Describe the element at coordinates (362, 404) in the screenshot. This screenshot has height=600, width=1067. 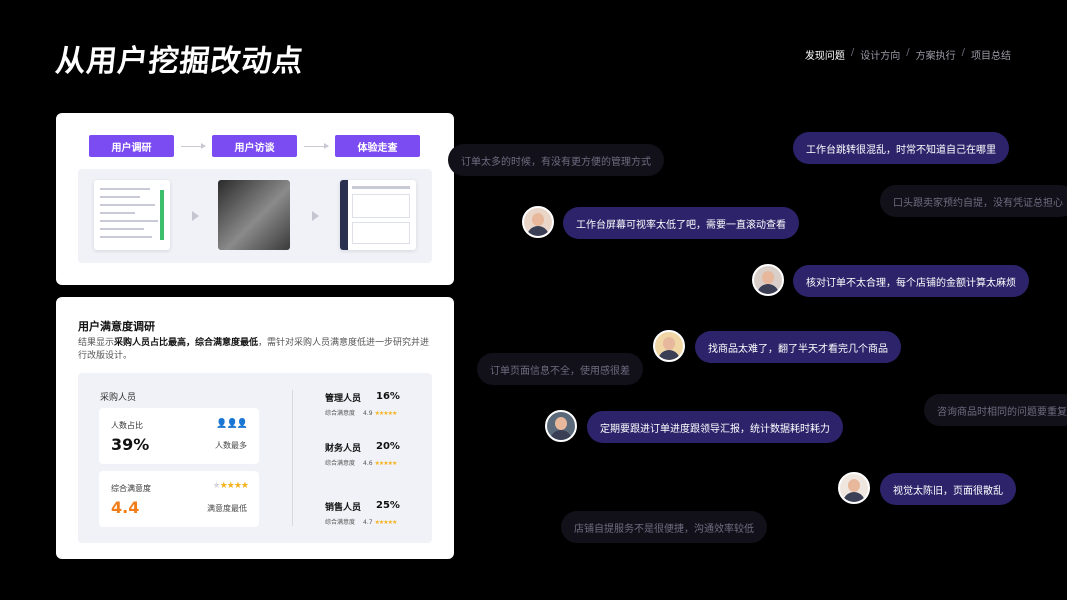
I see `role-item-management: 管理人员 16% 综合满意度 4.9 ★★★★★` at that location.